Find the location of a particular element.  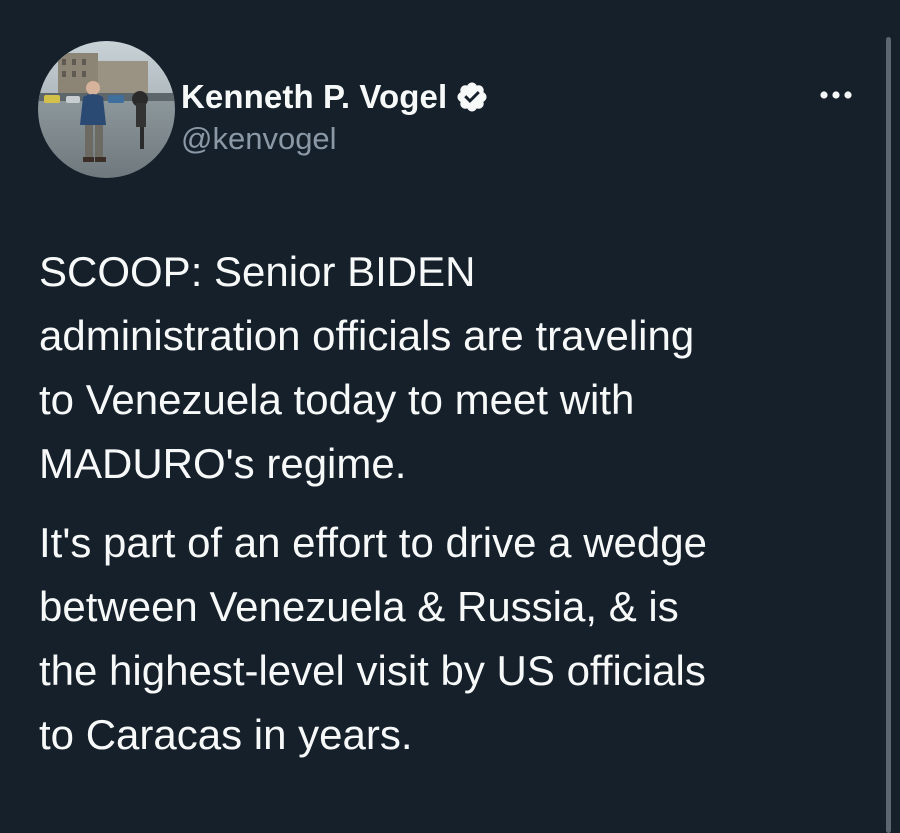

author-name-row: Kenneth P. Vogel is located at coordinates (335, 97).